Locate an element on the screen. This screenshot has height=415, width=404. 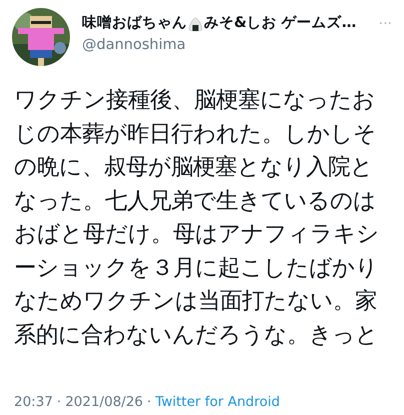
tweet-date: 2021/08/26 is located at coordinates (104, 402).